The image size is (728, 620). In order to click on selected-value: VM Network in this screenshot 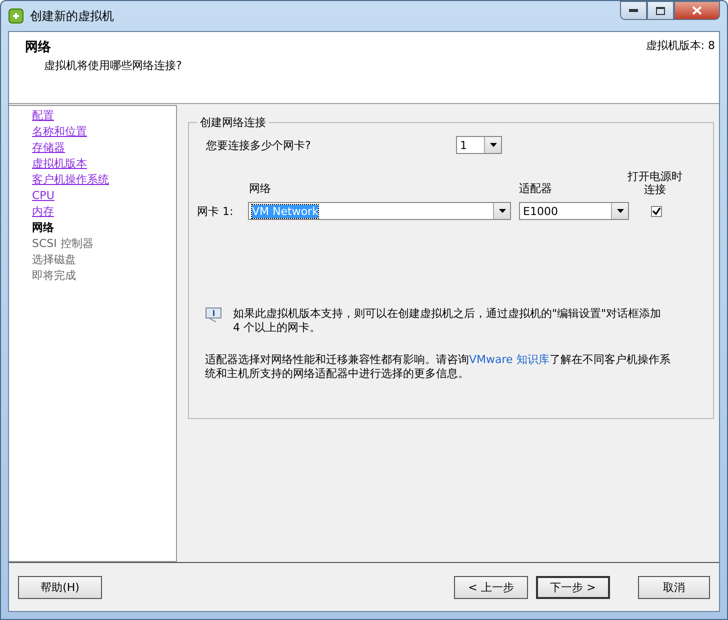, I will do `click(285, 211)`.